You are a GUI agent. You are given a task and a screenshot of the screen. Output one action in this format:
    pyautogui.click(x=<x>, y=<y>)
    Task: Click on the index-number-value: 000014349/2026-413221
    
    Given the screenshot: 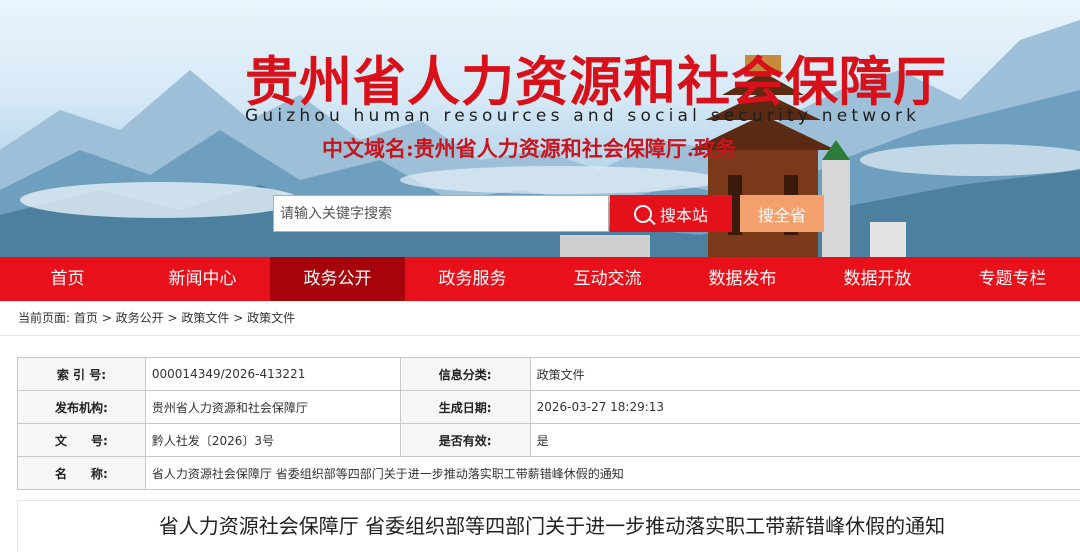 What is the action you would take?
    pyautogui.click(x=272, y=374)
    